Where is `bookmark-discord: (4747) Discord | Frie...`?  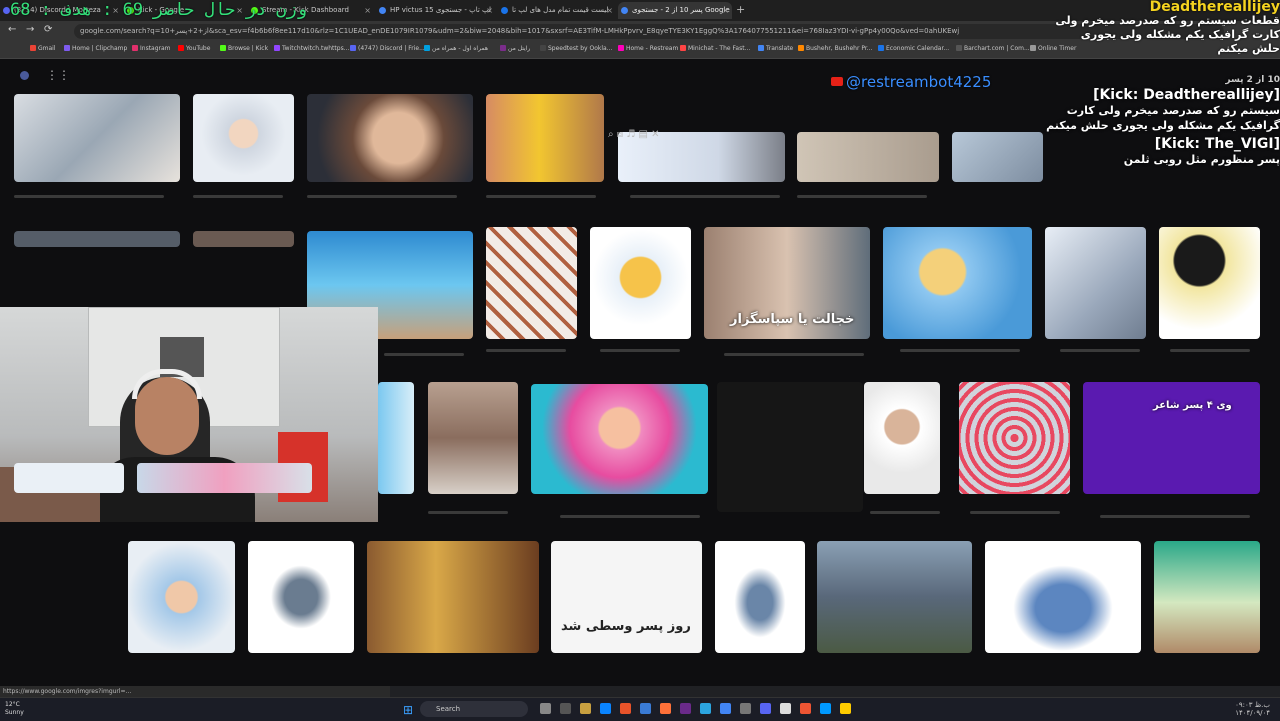
bookmark-discord: (4747) Discord | Frie... is located at coordinates (387, 48).